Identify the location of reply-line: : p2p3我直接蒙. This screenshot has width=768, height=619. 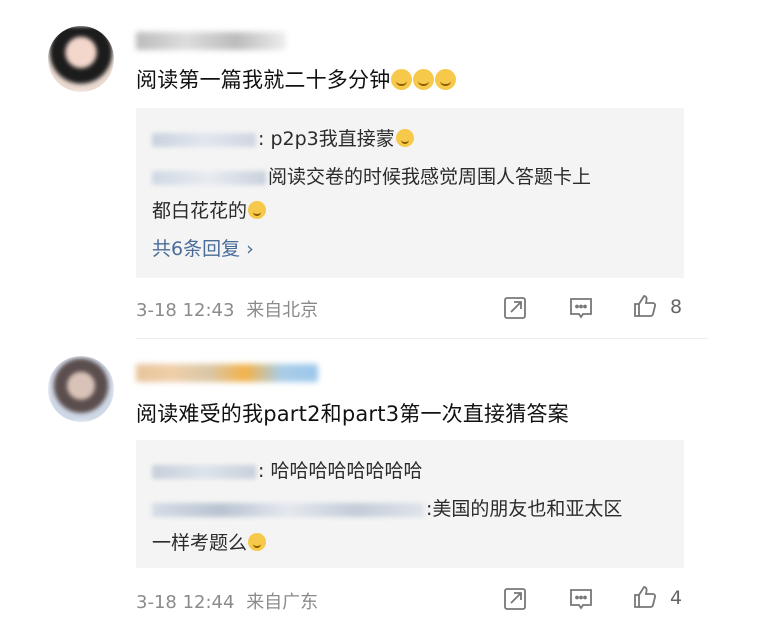
(283, 137).